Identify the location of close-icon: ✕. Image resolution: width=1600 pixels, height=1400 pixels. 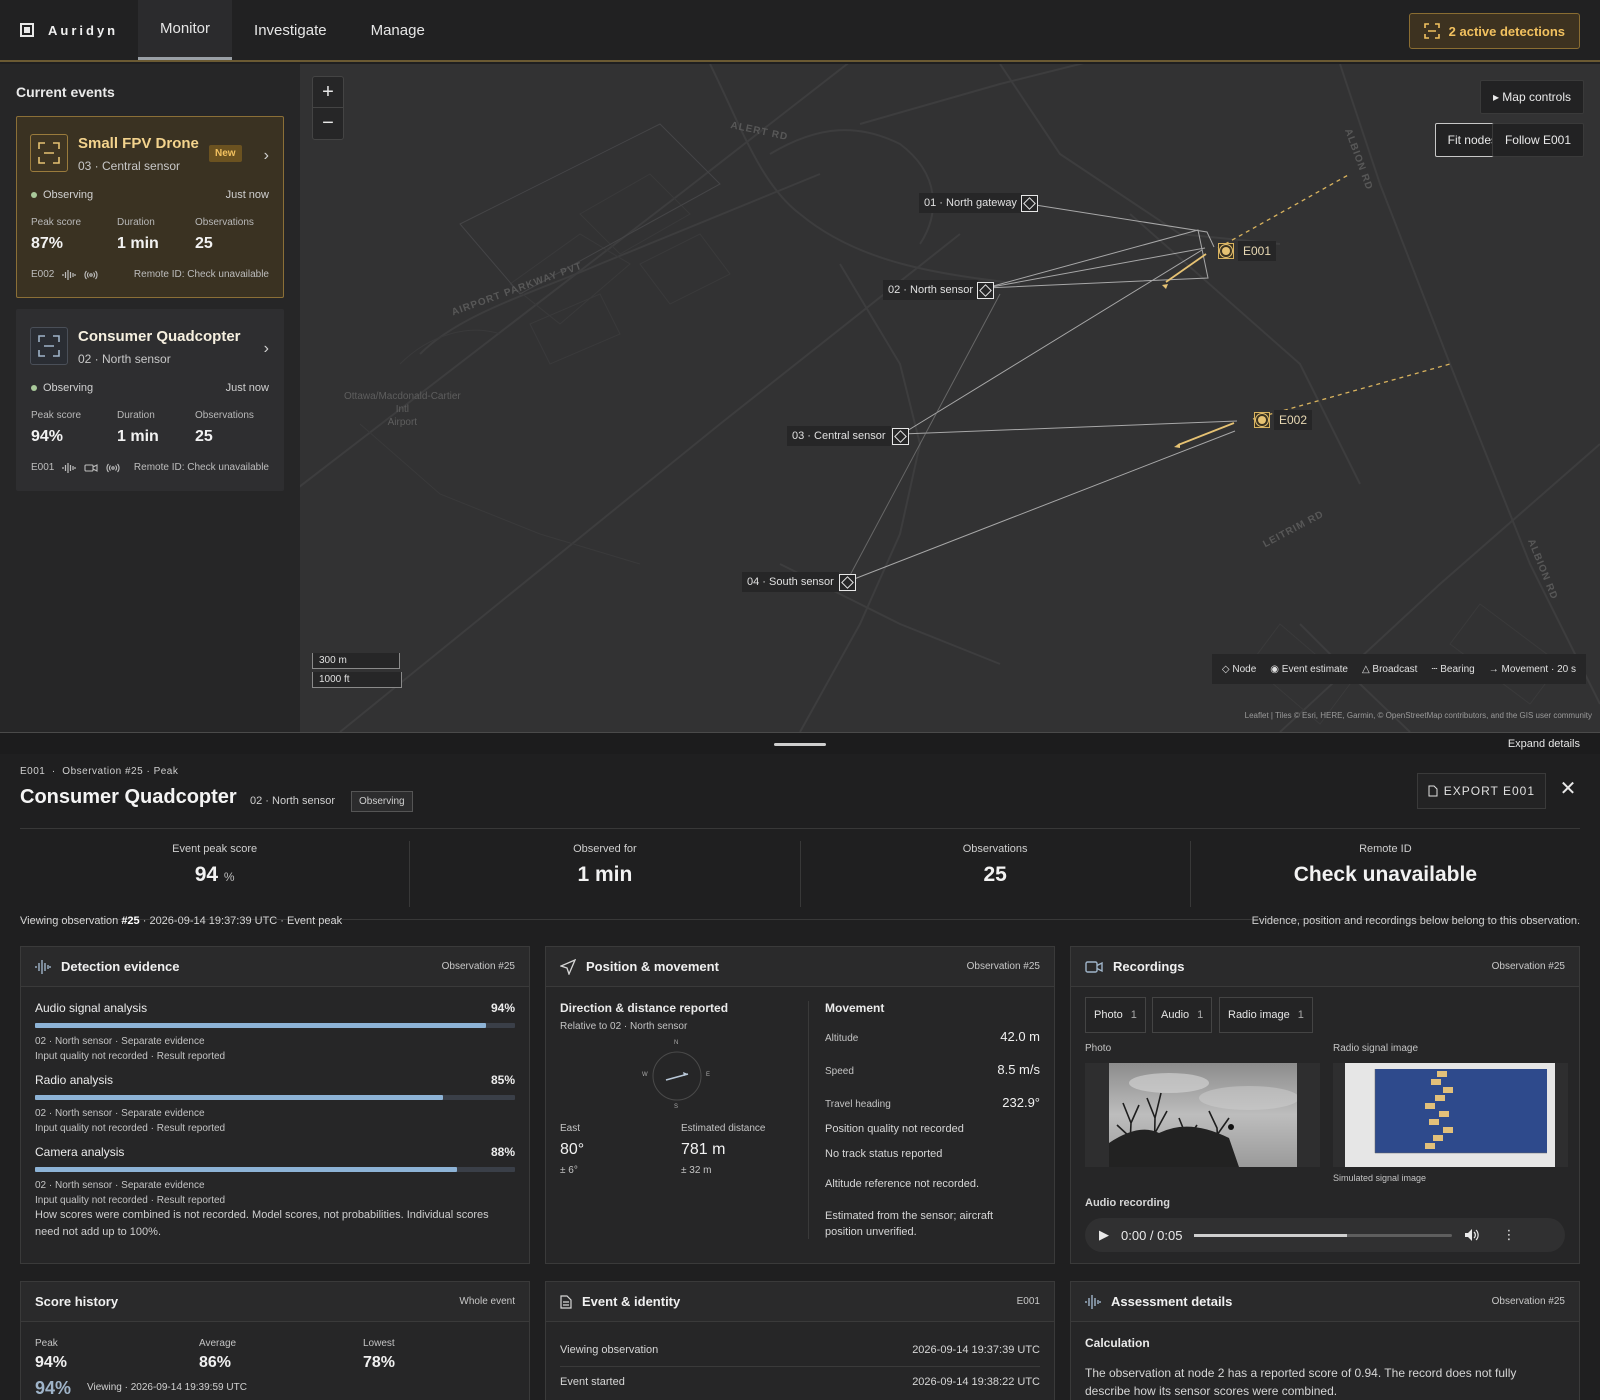
(1568, 790).